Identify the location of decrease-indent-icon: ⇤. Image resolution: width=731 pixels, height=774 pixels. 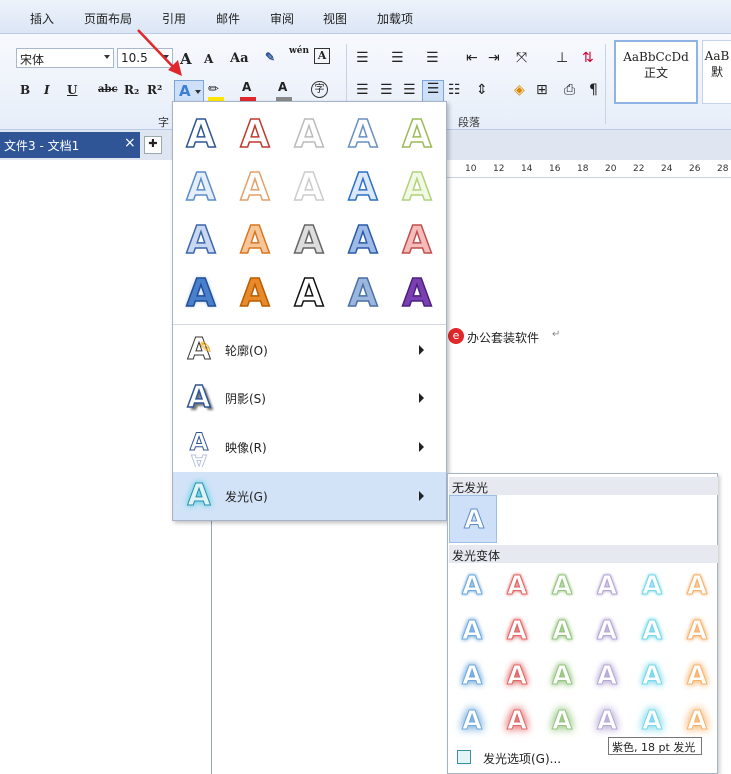
(472, 58).